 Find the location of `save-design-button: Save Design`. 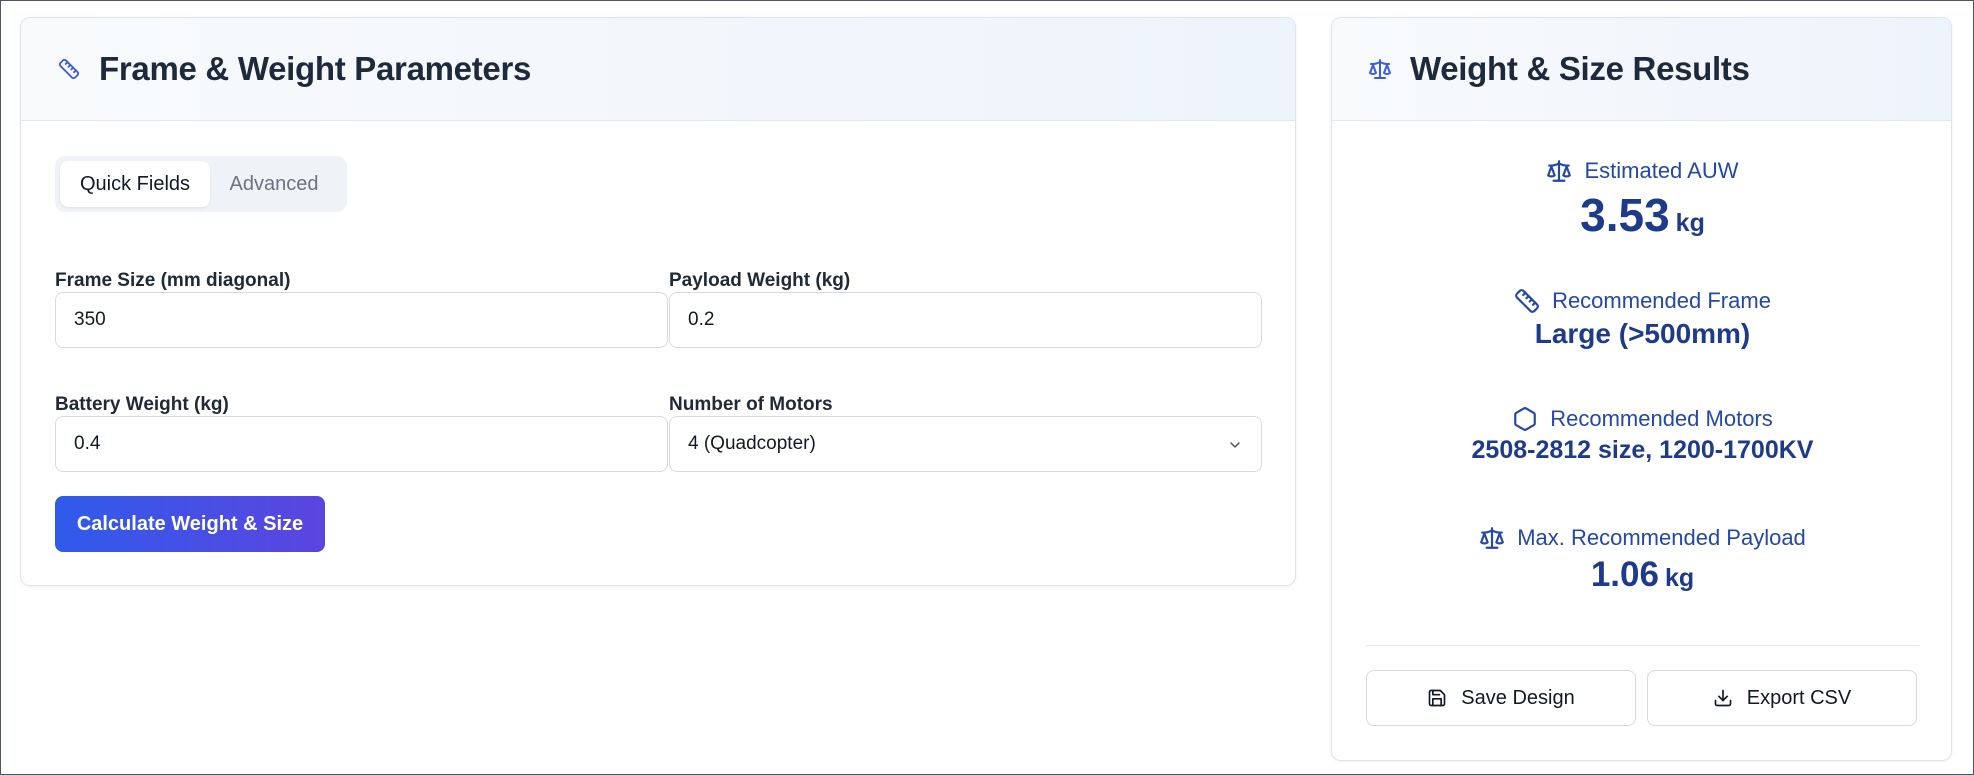

save-design-button: Save Design is located at coordinates (1501, 698).